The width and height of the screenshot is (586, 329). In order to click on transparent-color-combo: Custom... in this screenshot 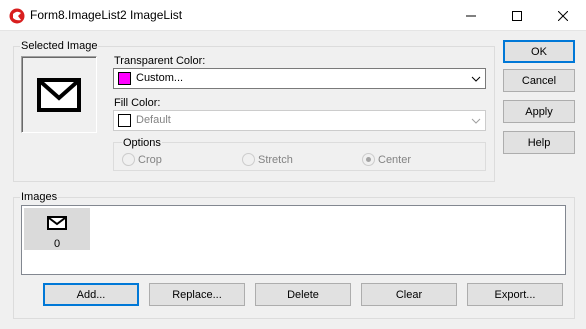, I will do `click(299, 78)`.